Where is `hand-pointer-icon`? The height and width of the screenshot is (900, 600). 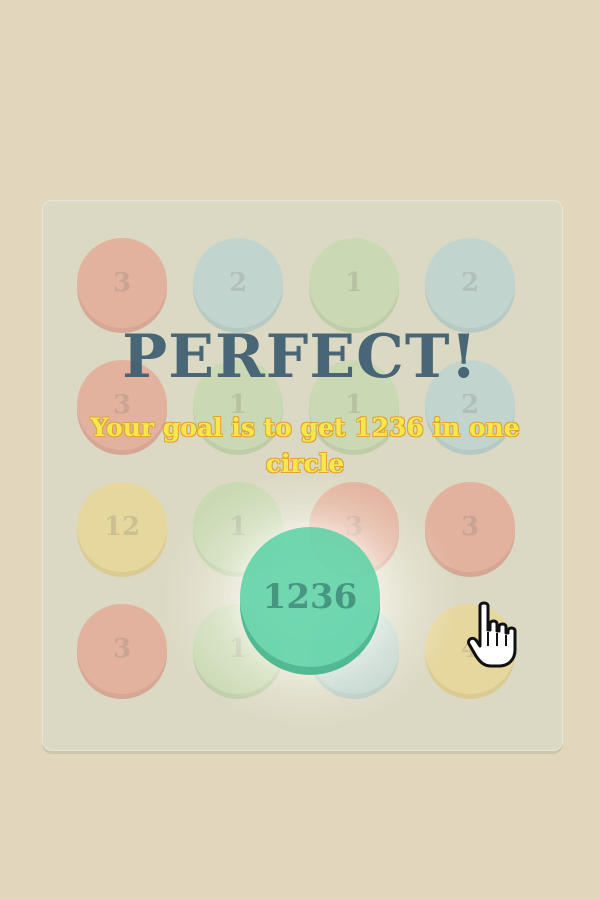
hand-pointer-icon is located at coordinates (492, 634).